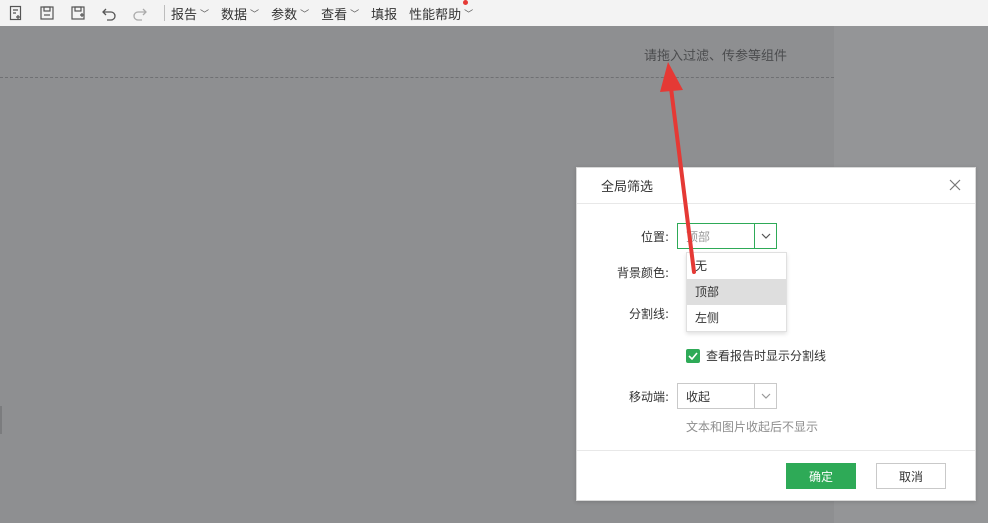 The image size is (988, 523). What do you see at coordinates (140, 13) in the screenshot?
I see `redo-icon` at bounding box center [140, 13].